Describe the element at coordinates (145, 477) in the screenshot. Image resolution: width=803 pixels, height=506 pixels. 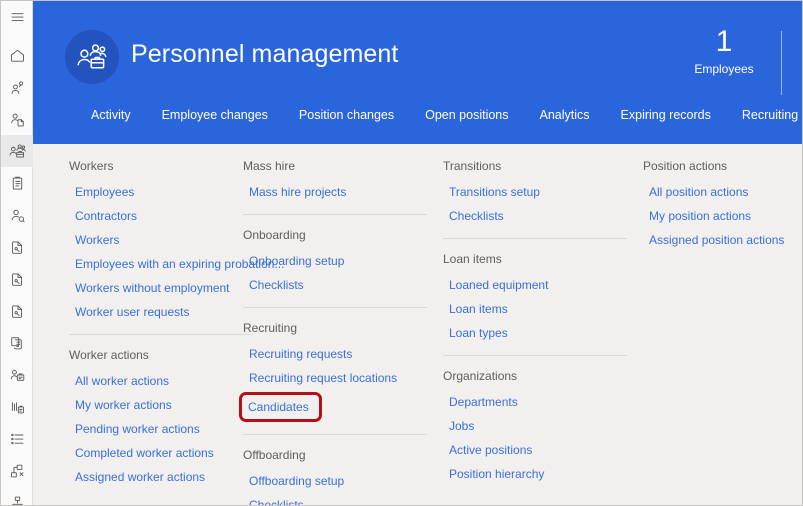
I see `link-assigned-worker-actions: Assigned worker actions` at that location.